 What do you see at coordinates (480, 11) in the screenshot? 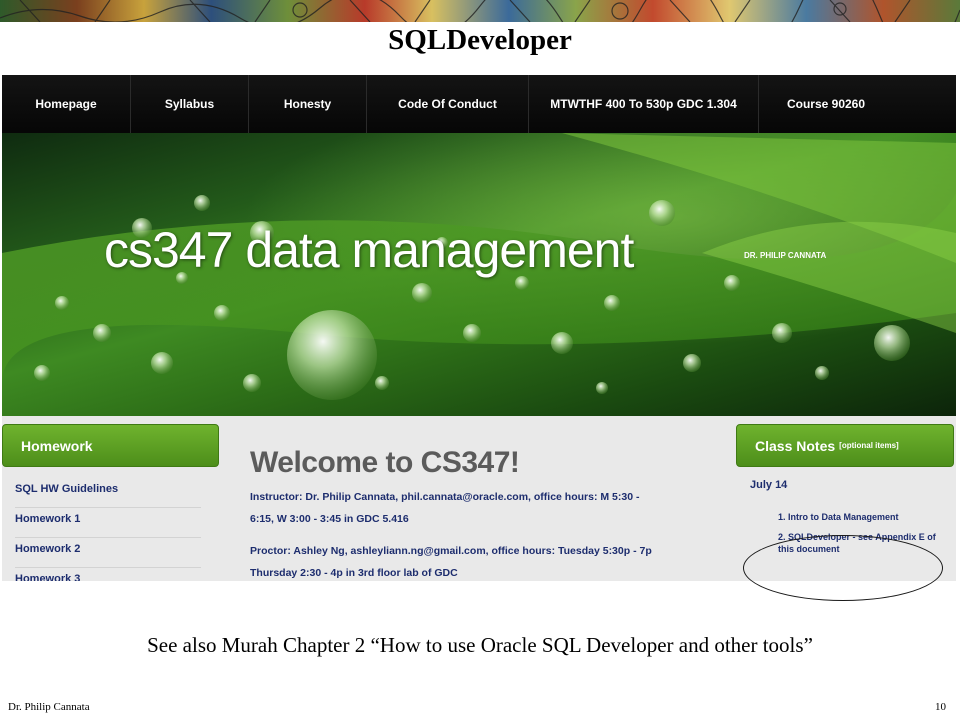
I see `stained-glass-banner` at bounding box center [480, 11].